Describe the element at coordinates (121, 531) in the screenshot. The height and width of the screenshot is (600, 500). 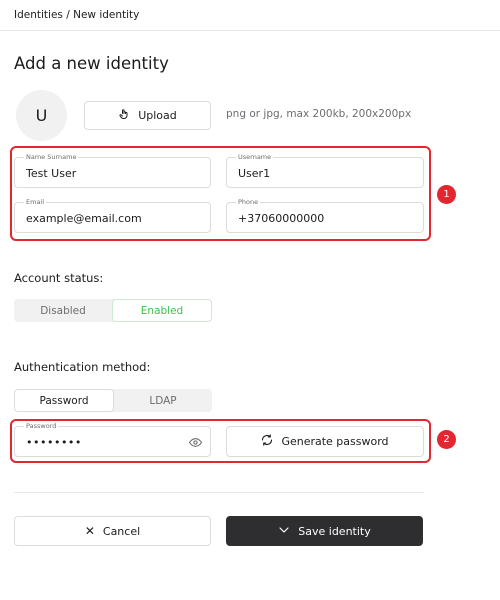
I see `cancel-label: Cancel` at that location.